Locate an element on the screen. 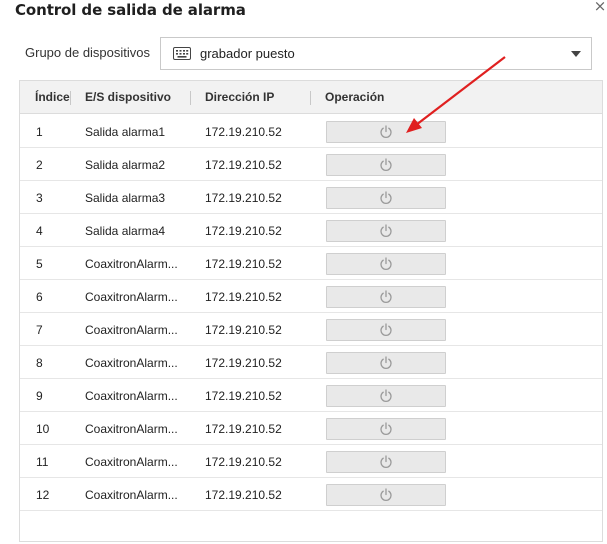  header-index: Índice is located at coordinates (52, 97).